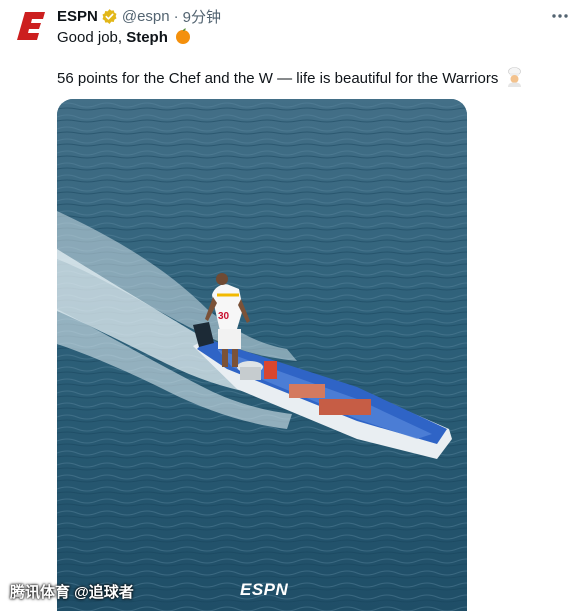 This screenshot has width=587, height=611. What do you see at coordinates (109, 16) in the screenshot?
I see `verified-badge-icon` at bounding box center [109, 16].